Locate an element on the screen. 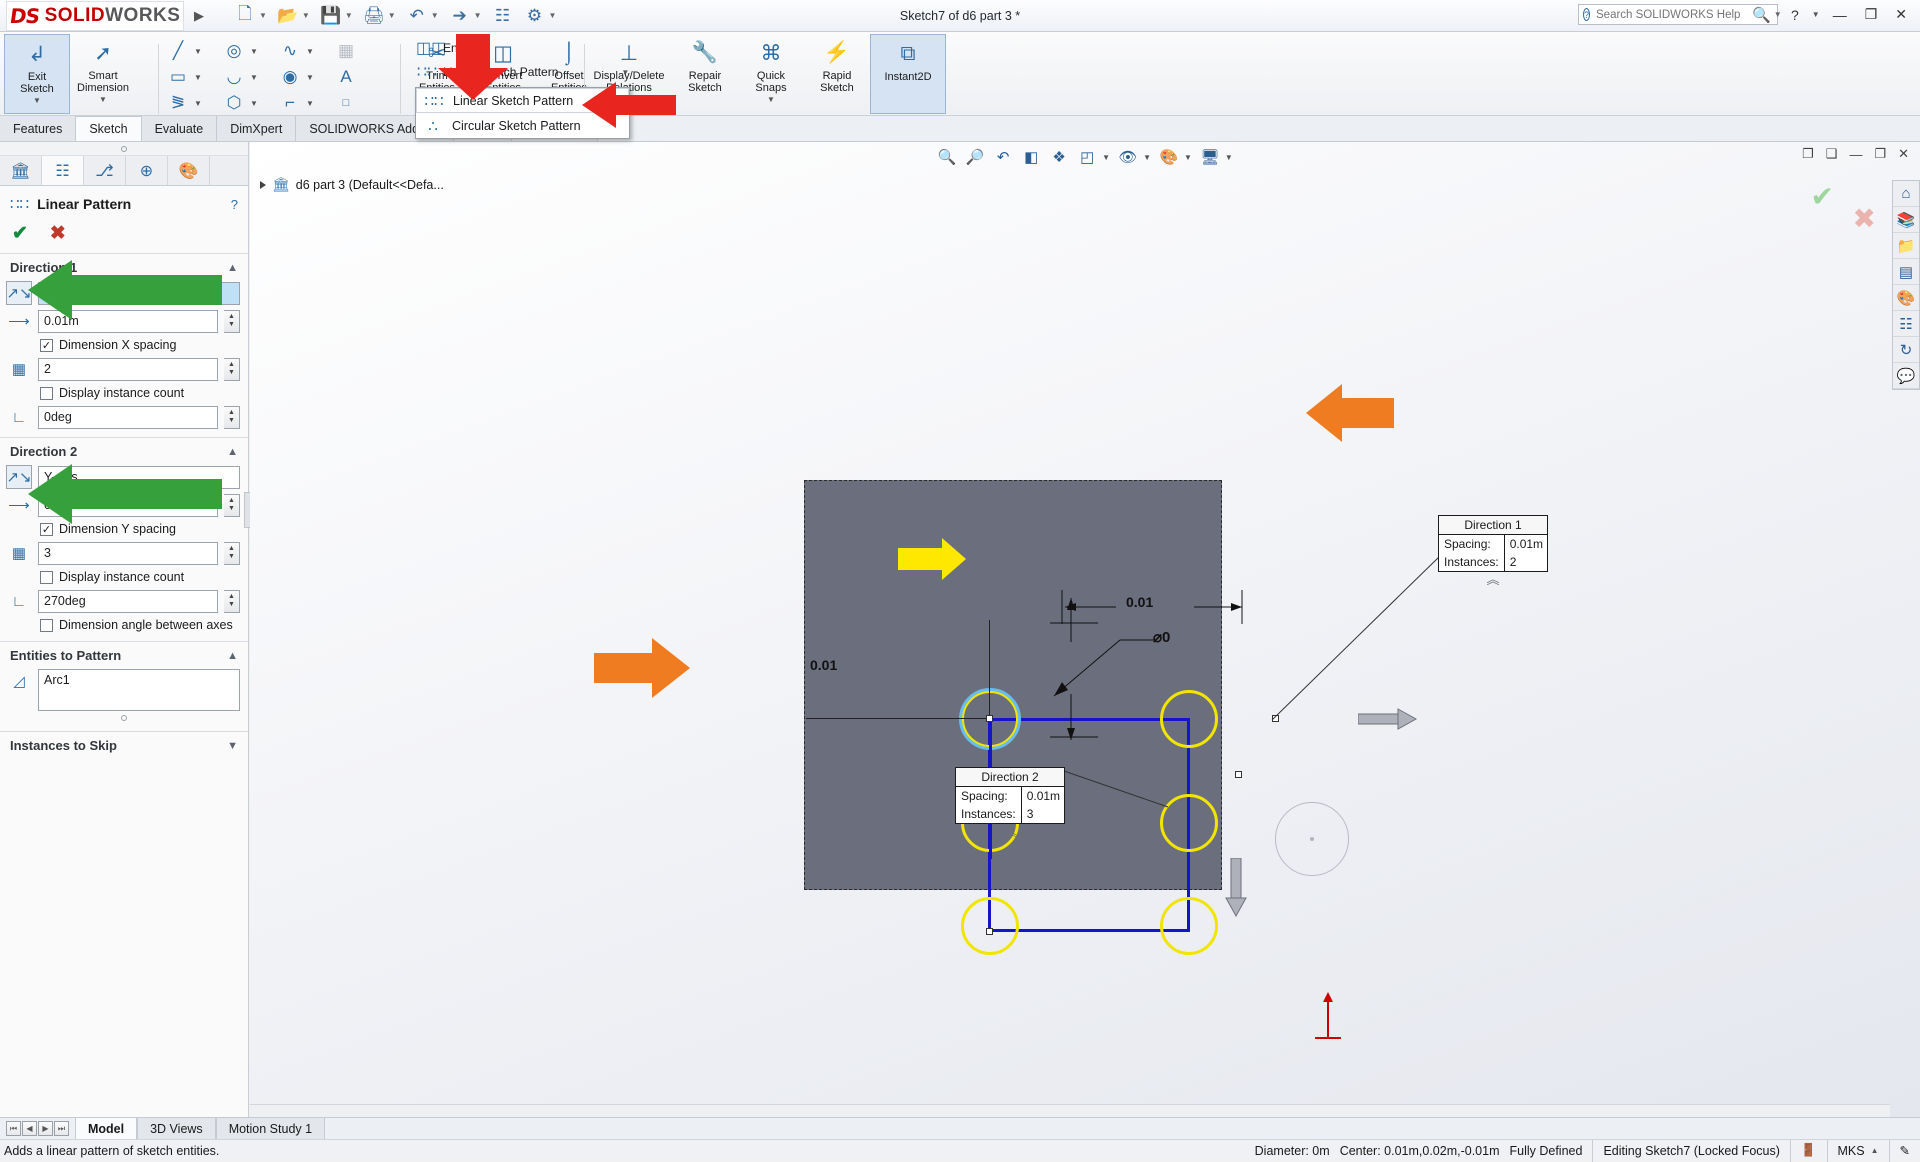  direction2-display-count-row: Display instance count is located at coordinates (124, 577).